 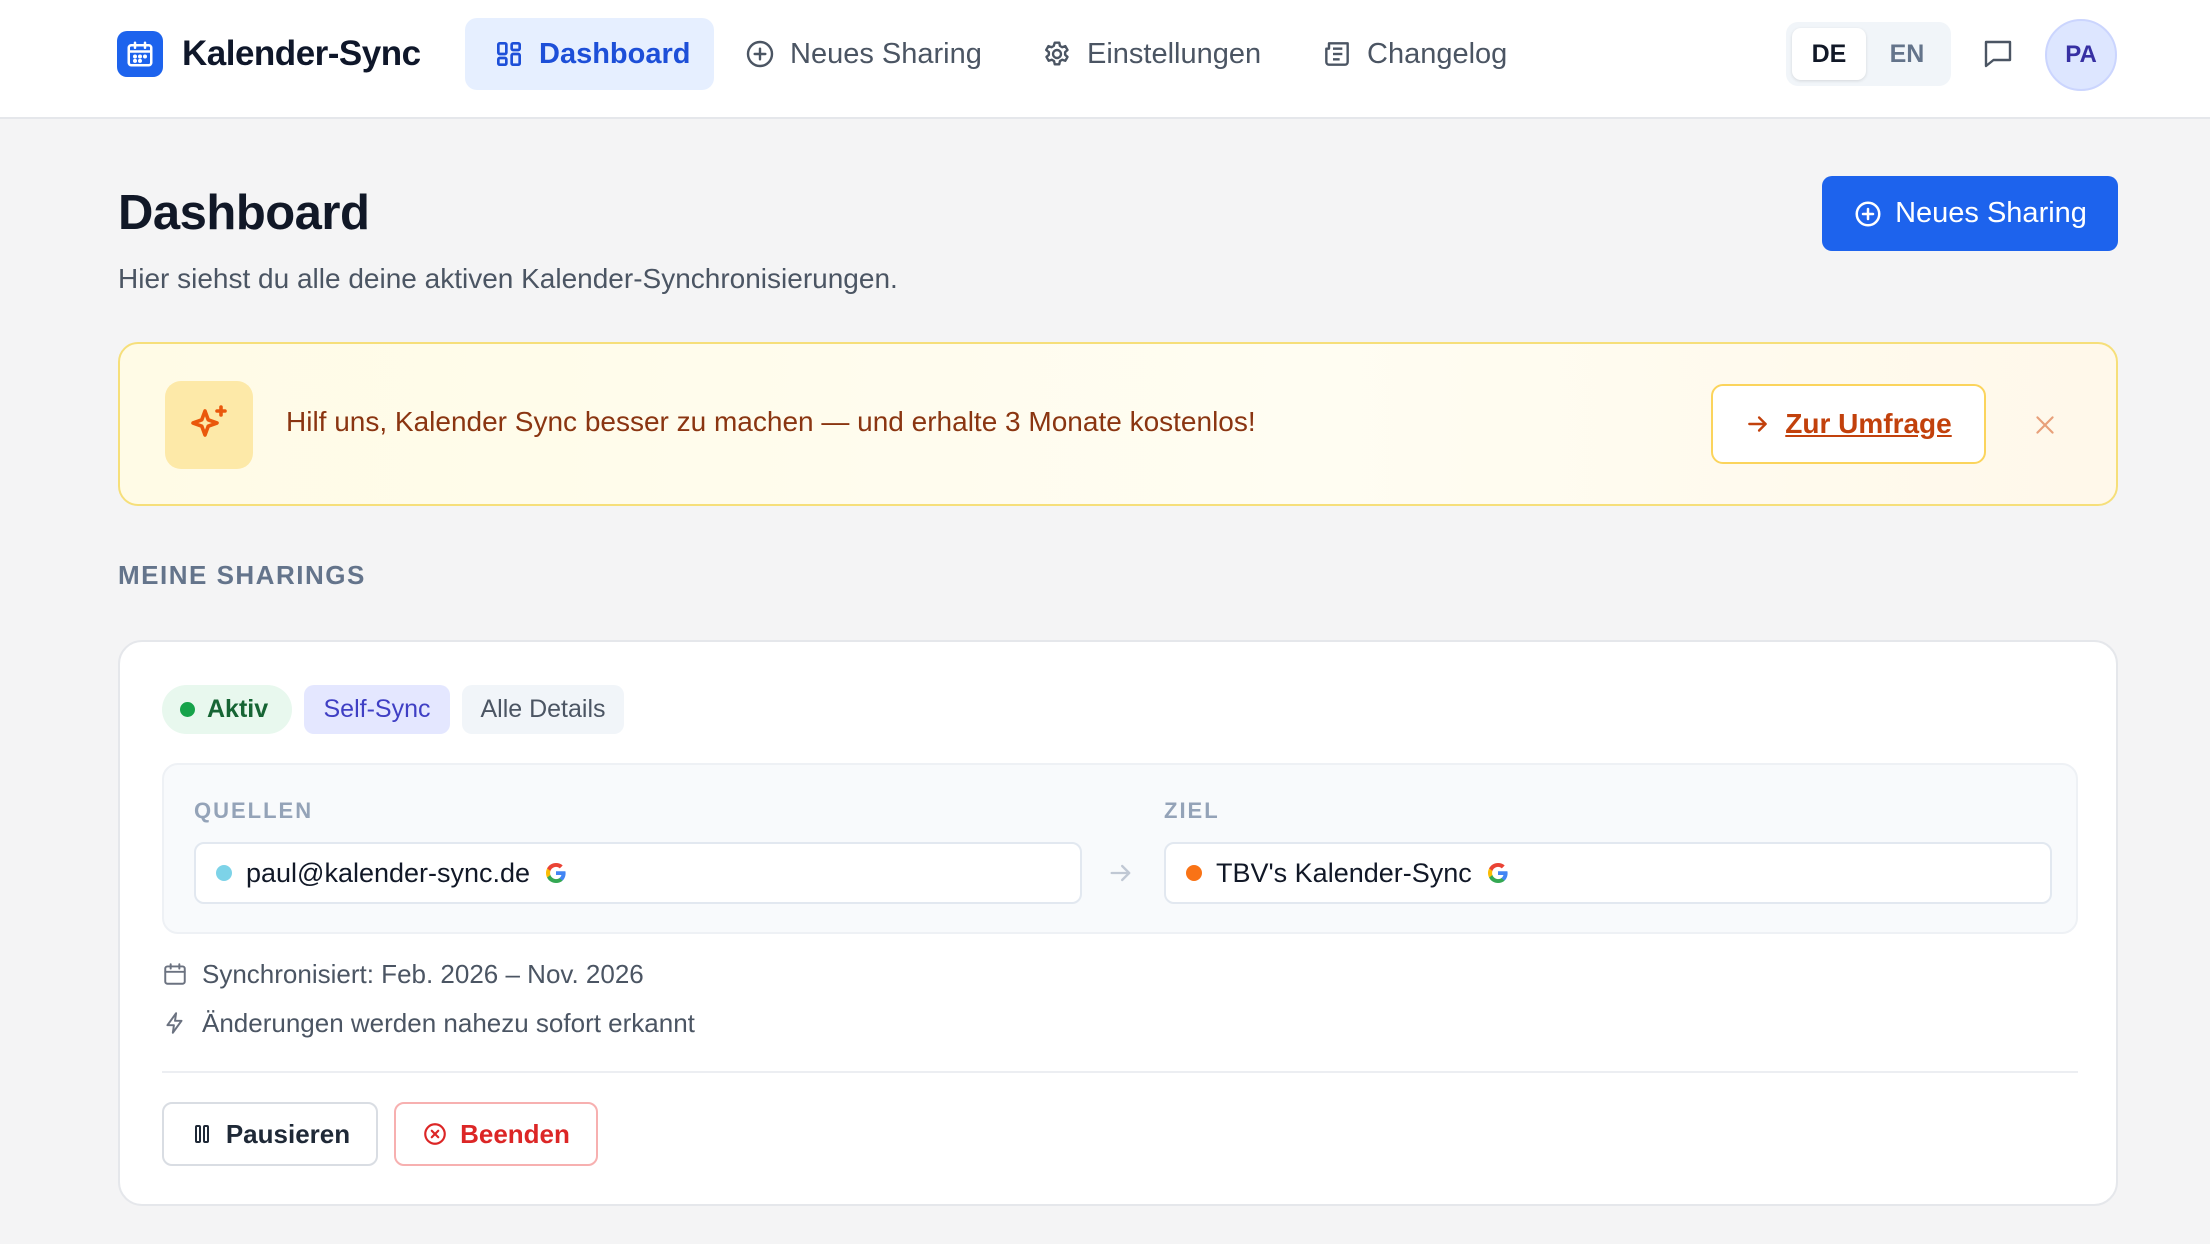 I want to click on calendar-logo-icon, so click(x=140, y=54).